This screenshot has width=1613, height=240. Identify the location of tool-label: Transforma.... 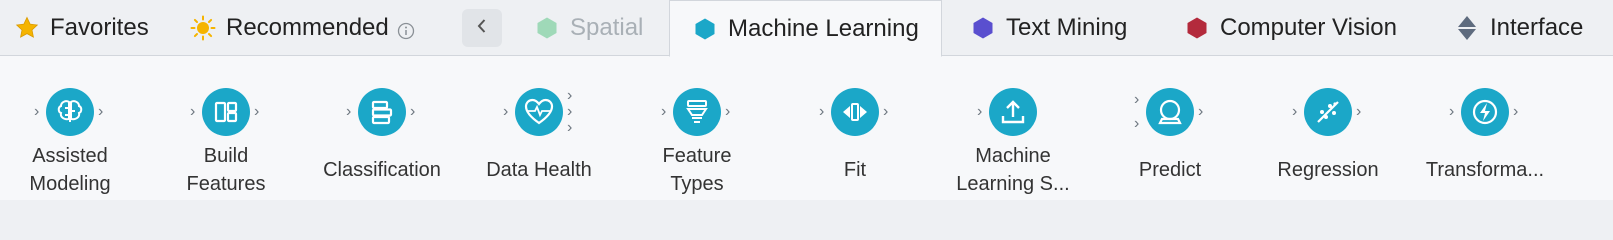
(1485, 170).